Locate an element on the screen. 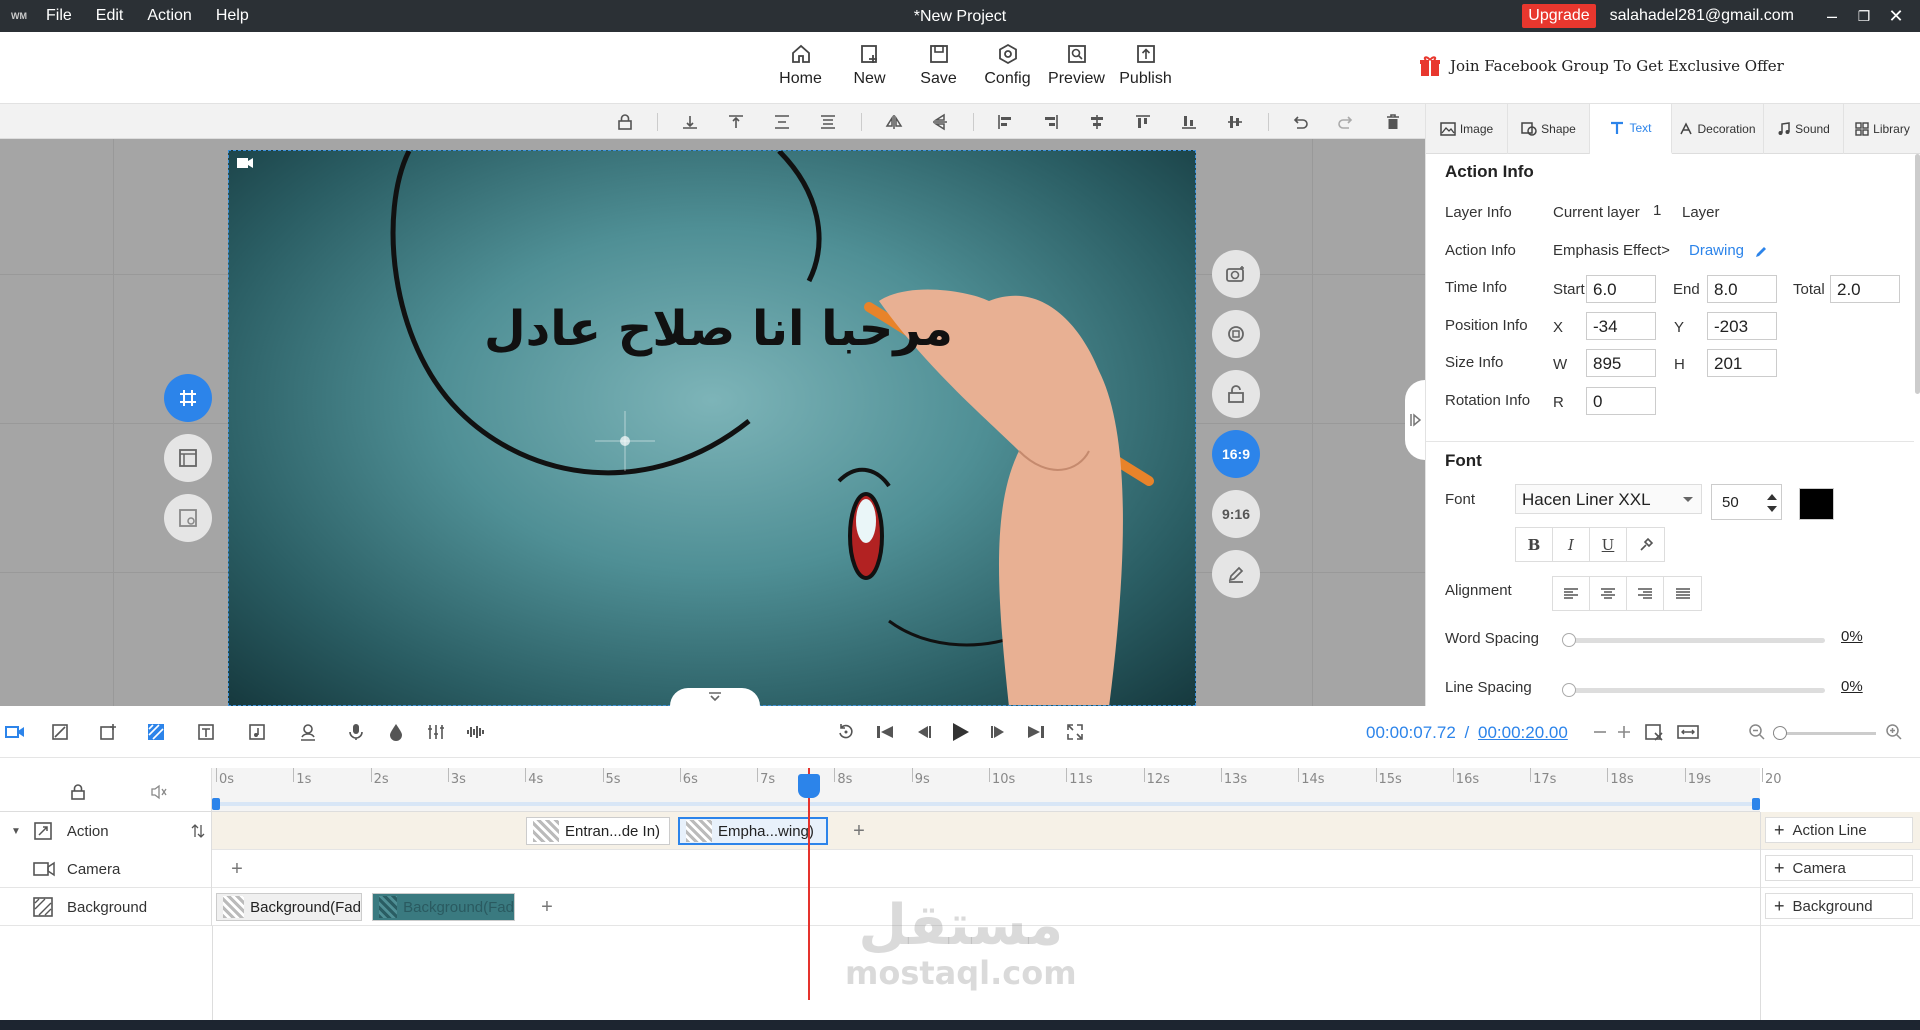  tab-text: Text is located at coordinates (1631, 129).